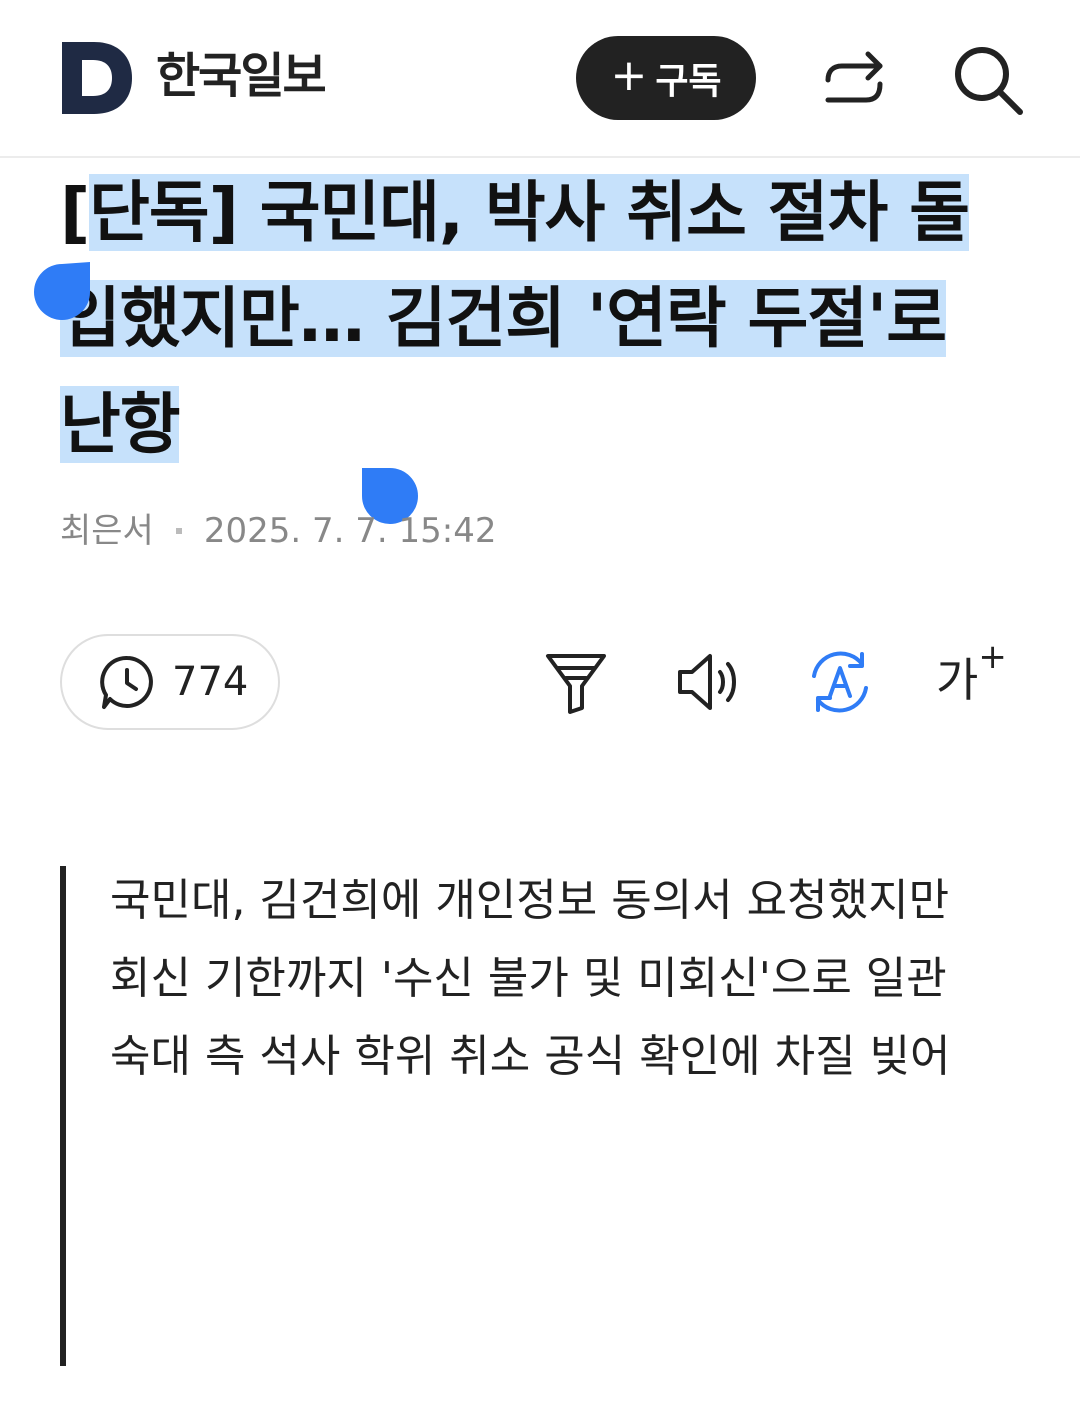  What do you see at coordinates (957, 680) in the screenshot?
I see `font-size-label: 가` at bounding box center [957, 680].